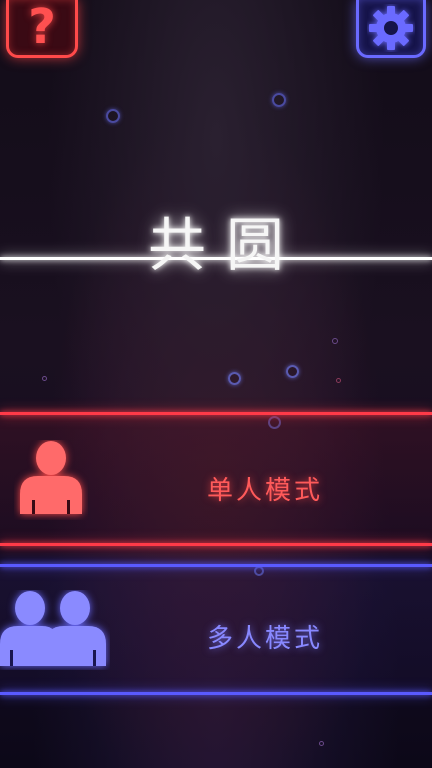  I want to click on two-people-icon, so click(53, 628).